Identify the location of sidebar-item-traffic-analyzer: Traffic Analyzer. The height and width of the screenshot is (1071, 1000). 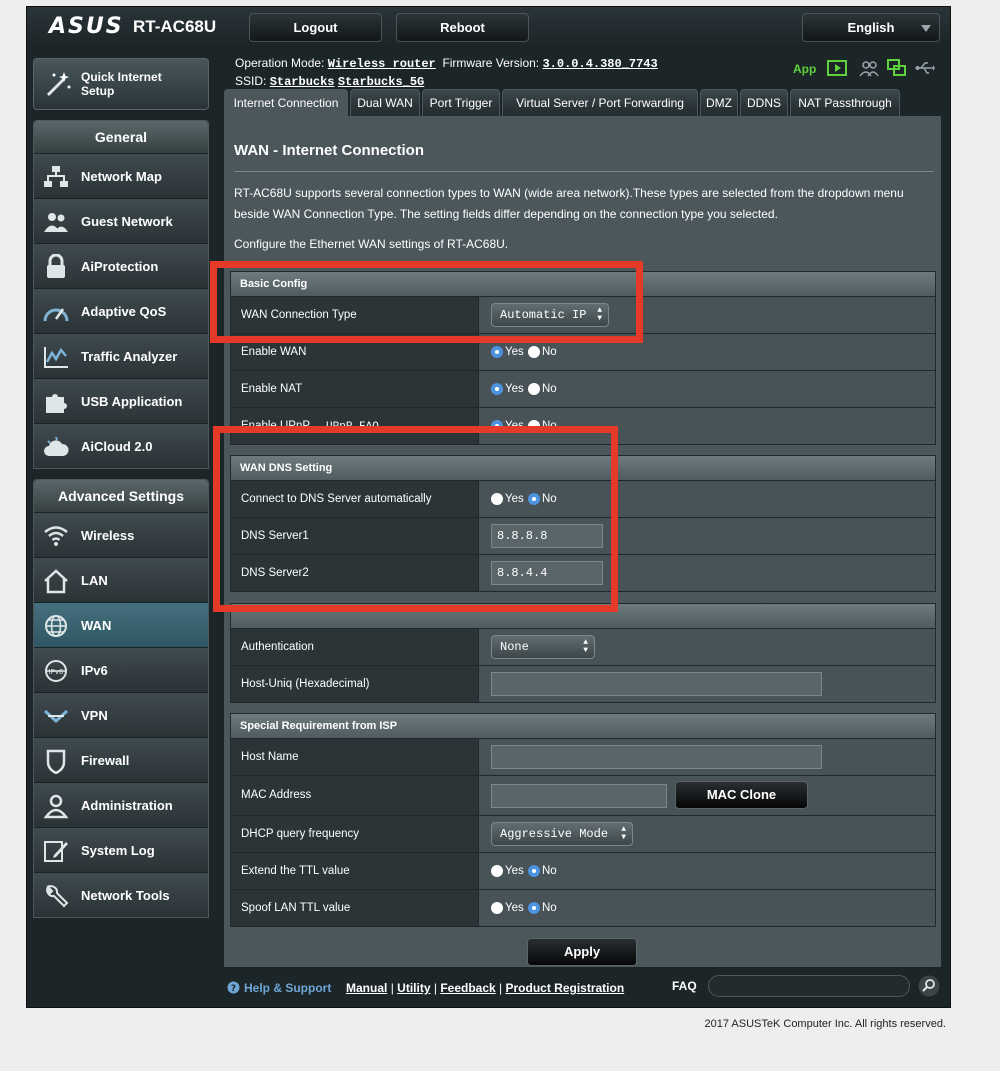
(121, 355).